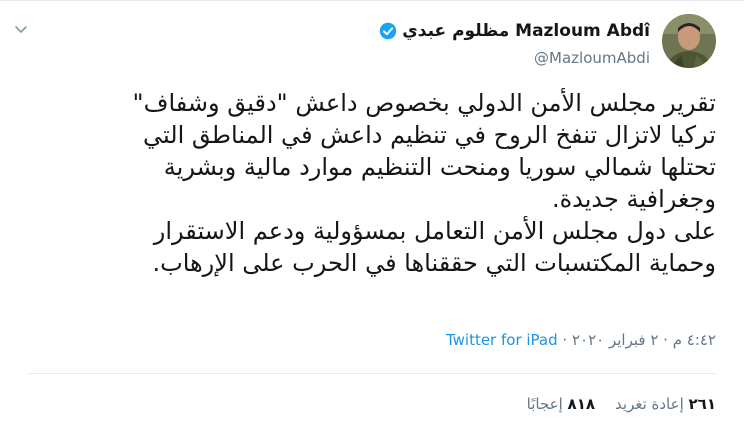 Image resolution: width=744 pixels, height=437 pixels. What do you see at coordinates (649, 404) in the screenshot?
I see `retweets-label: إعادة تغريد` at bounding box center [649, 404].